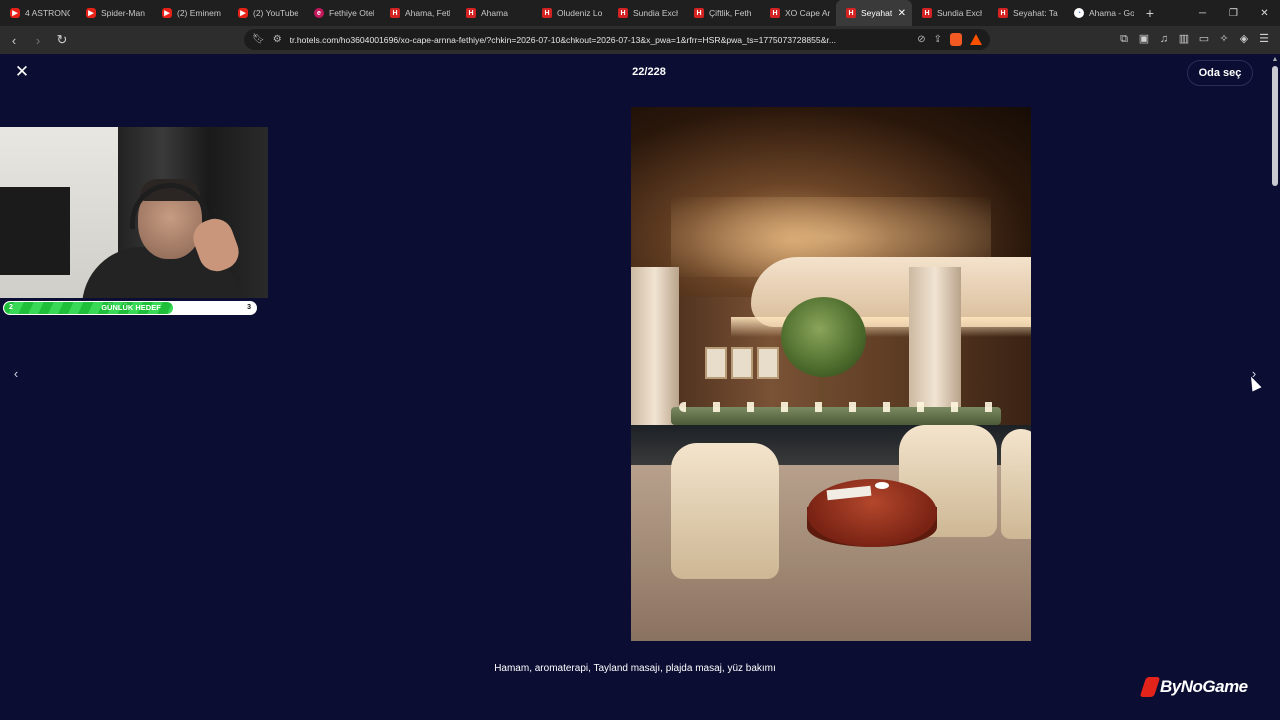 The image size is (1280, 720). Describe the element at coordinates (938, 39) in the screenshot. I see `share-icon: ⇪` at that location.